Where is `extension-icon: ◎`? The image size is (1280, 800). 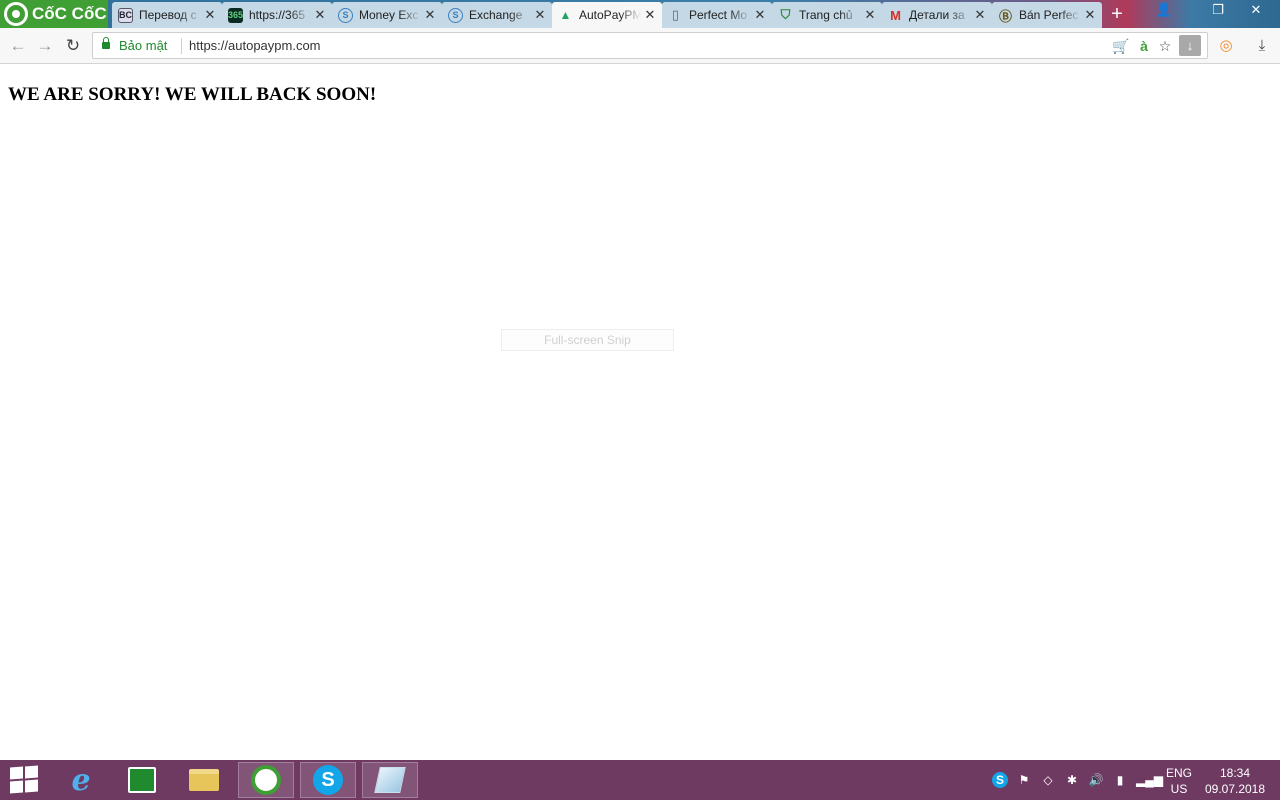
extension-icon: ◎ is located at coordinates (1226, 46).